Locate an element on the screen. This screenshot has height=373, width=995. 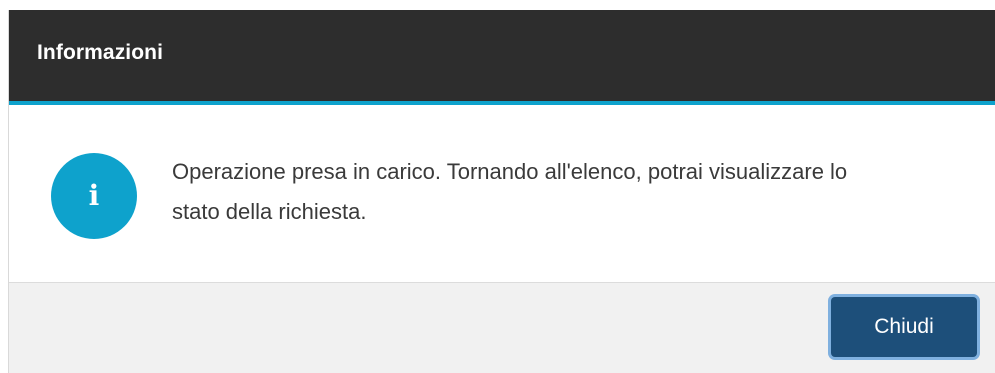
dialog-title: Informazioni is located at coordinates (100, 52).